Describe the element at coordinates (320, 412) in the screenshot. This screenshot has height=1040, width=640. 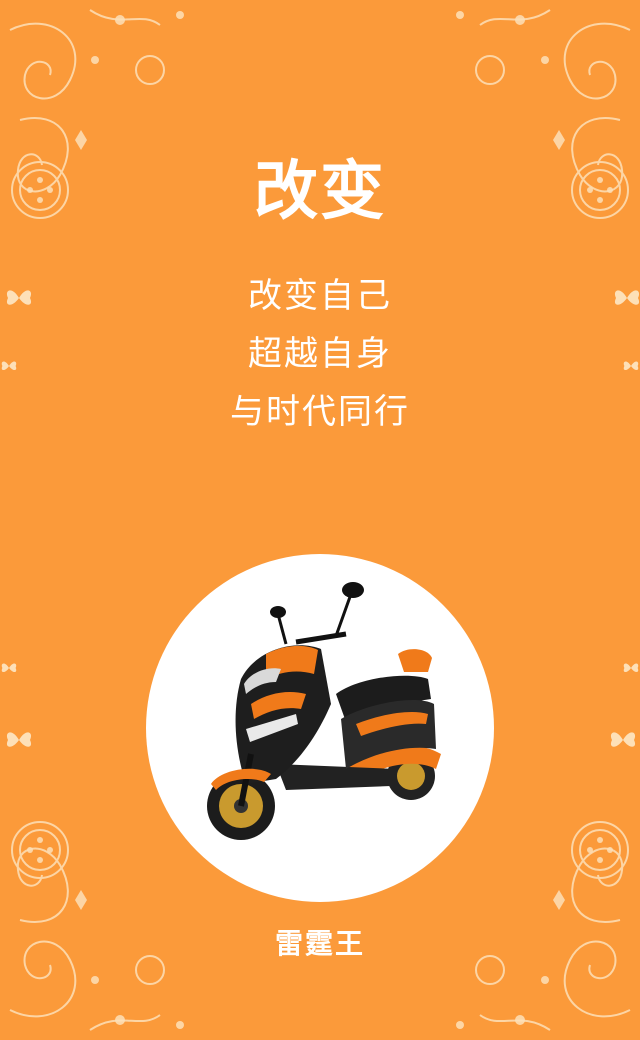
I see `slogan-line-3: 与时代同行` at that location.